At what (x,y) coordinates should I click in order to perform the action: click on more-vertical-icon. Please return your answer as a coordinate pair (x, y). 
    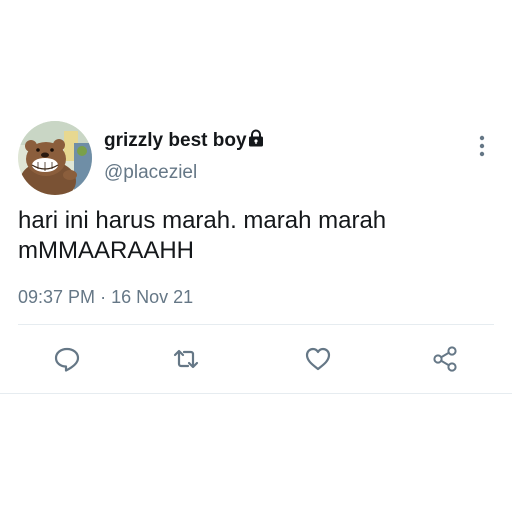
    Looking at the image, I should click on (482, 146).